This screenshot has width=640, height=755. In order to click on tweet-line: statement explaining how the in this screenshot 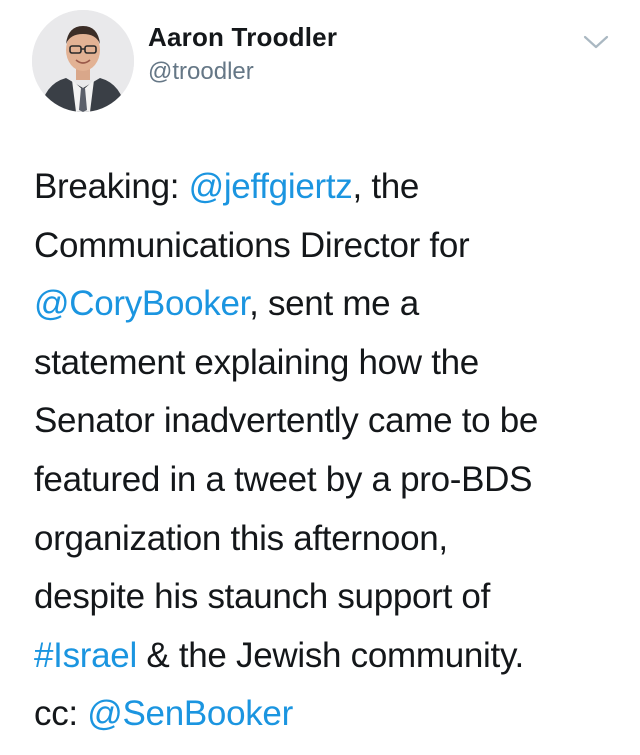, I will do `click(331, 363)`.